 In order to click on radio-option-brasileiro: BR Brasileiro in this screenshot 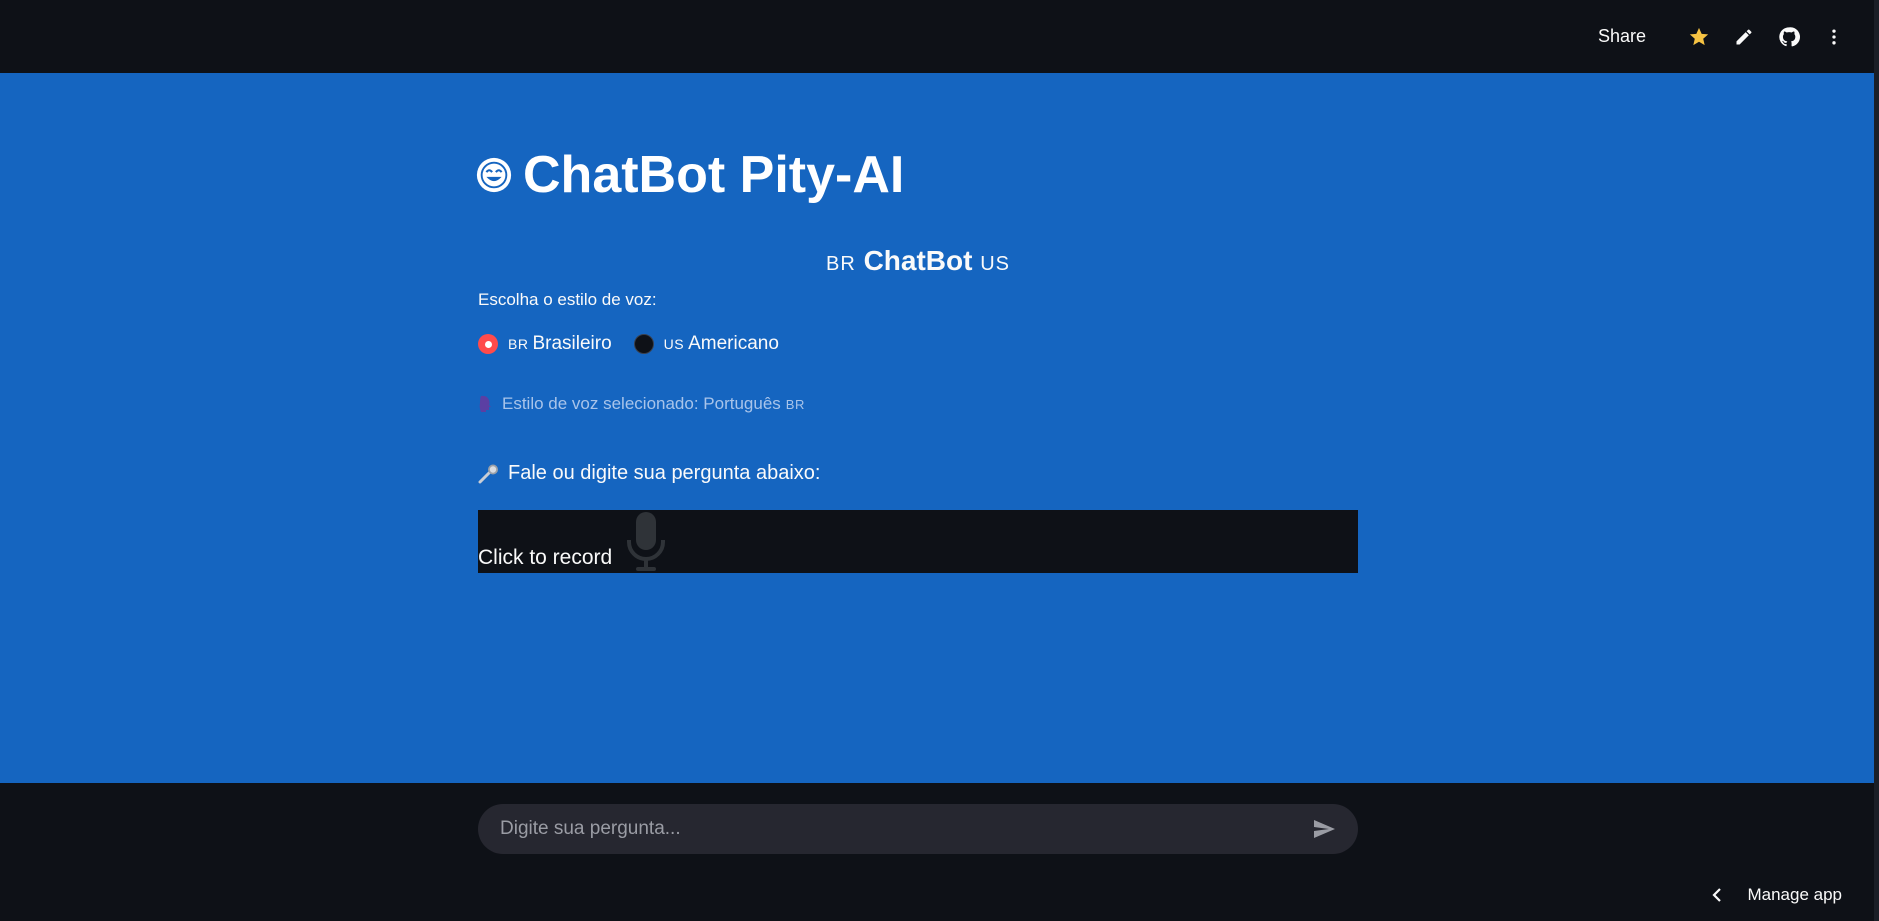, I will do `click(545, 344)`.